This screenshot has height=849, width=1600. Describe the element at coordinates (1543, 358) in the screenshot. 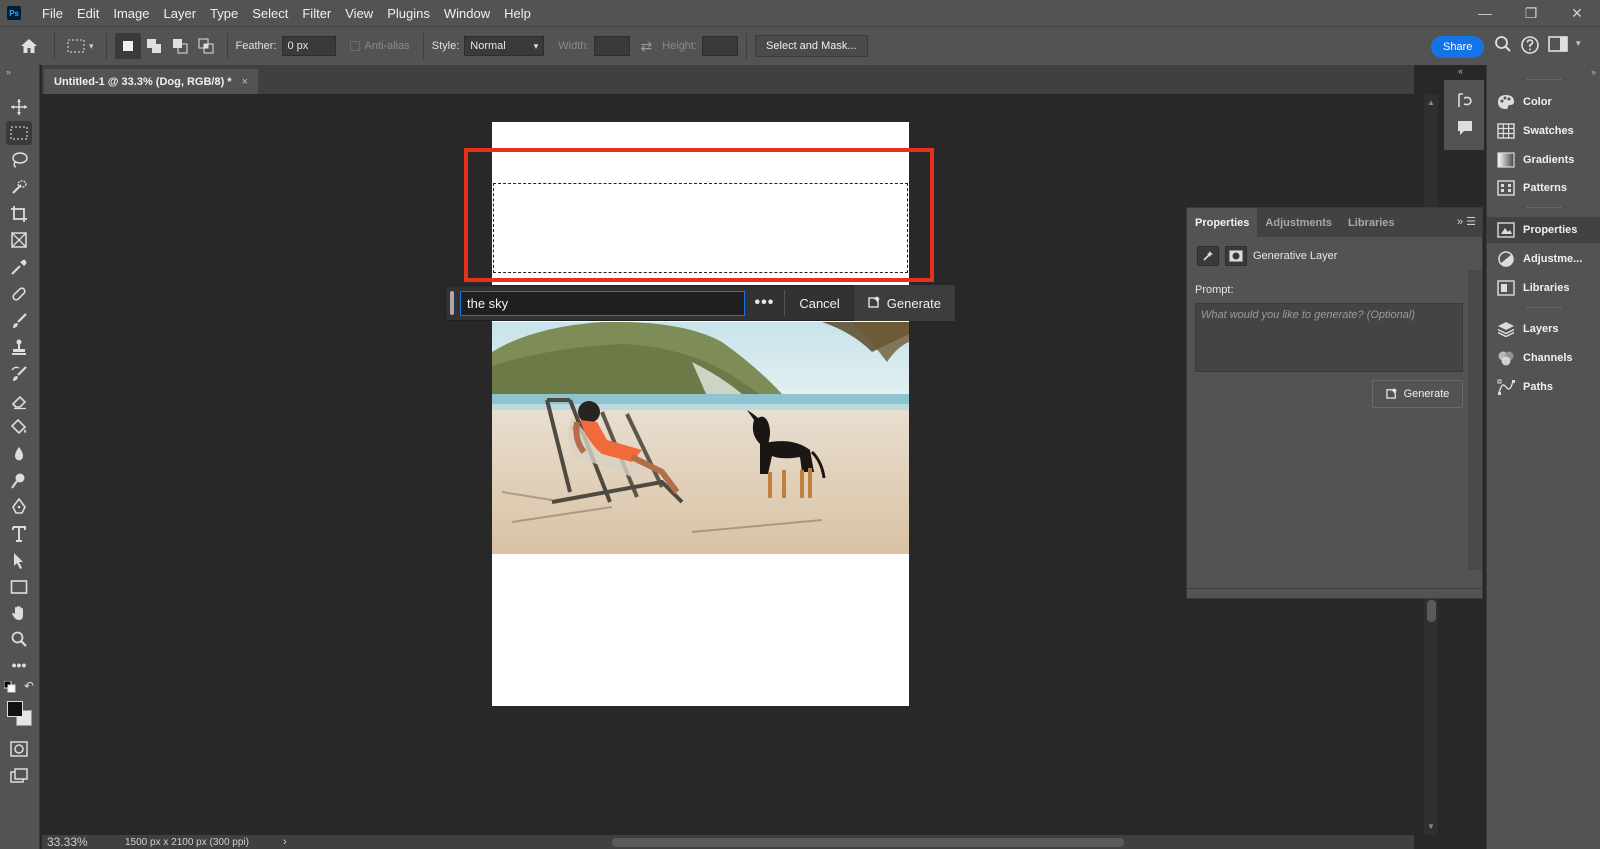

I see `dock-item-channels: Channels` at that location.